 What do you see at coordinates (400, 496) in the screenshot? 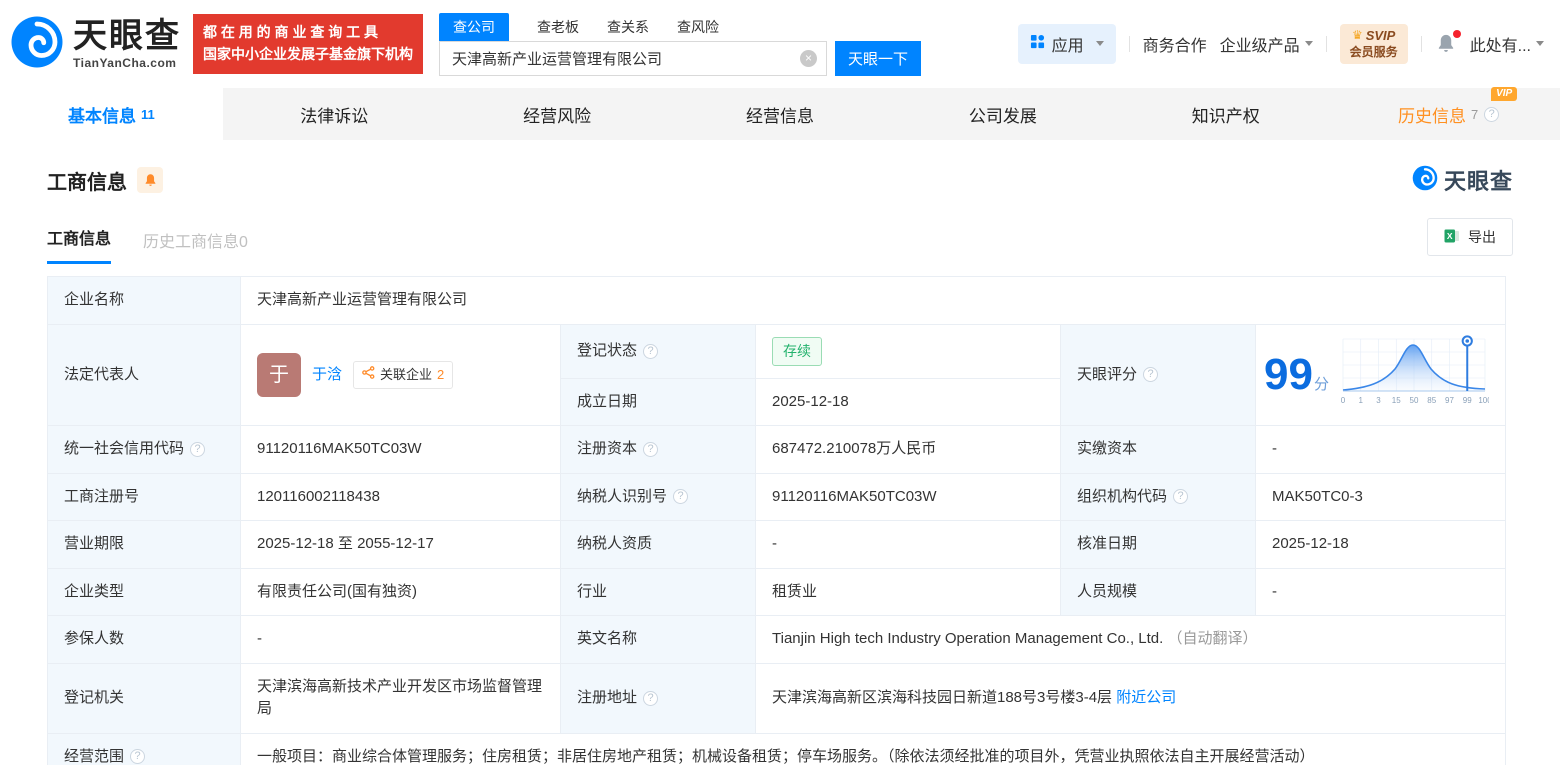
I see `reg-number-value: 120116002118438` at bounding box center [400, 496].